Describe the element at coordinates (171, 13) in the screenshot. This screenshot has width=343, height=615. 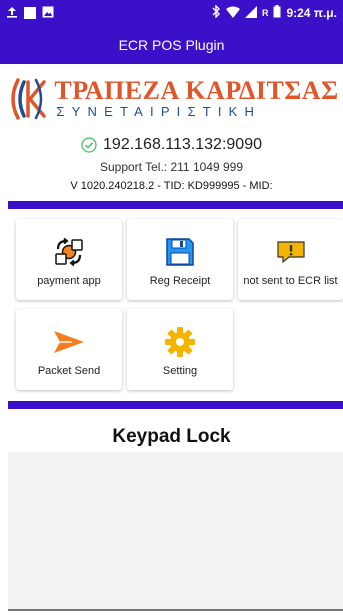
I see `status-bar: R 9:24 π.μ.` at that location.